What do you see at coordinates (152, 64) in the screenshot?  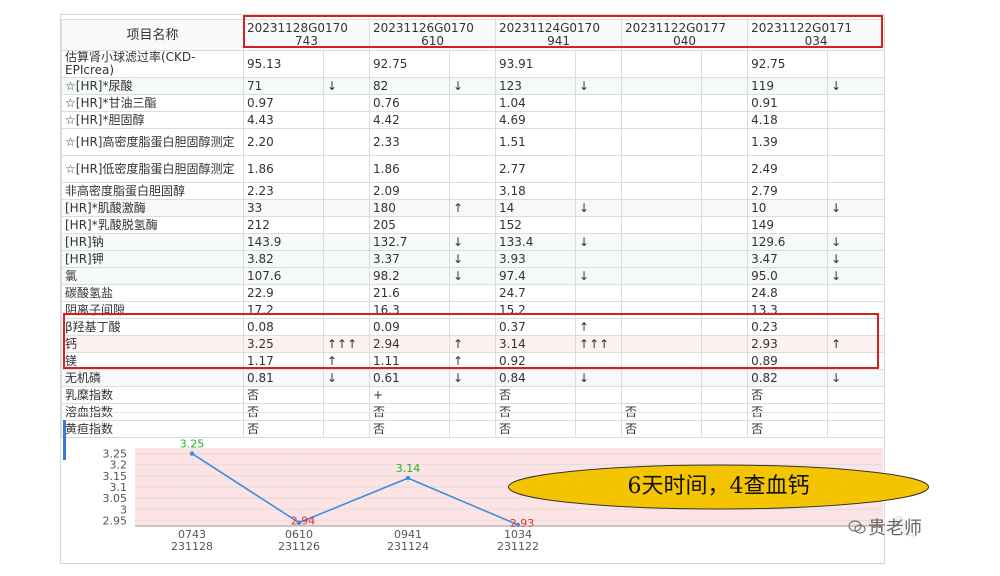 I see `row-item-name: 估算肾小球滤过率(CKD-EPIcrea)` at bounding box center [152, 64].